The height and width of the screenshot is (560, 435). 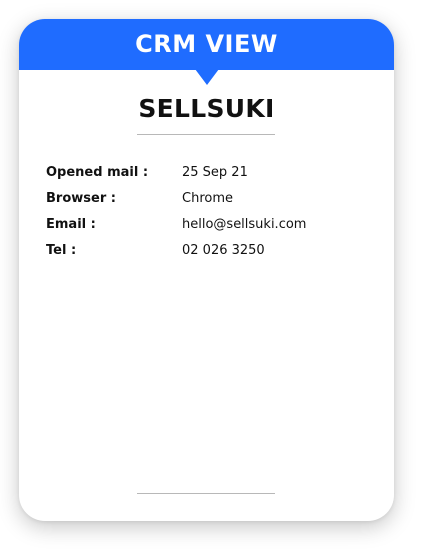 What do you see at coordinates (206, 108) in the screenshot?
I see `brand-name: SELLSUKI` at bounding box center [206, 108].